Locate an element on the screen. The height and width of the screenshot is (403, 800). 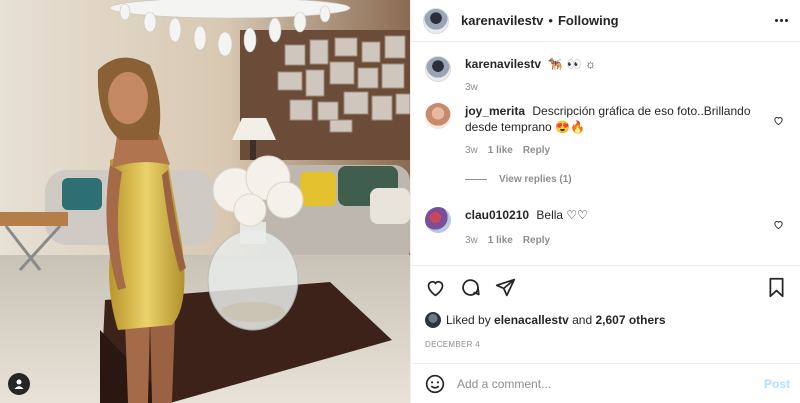
action-row is located at coordinates (605, 287).